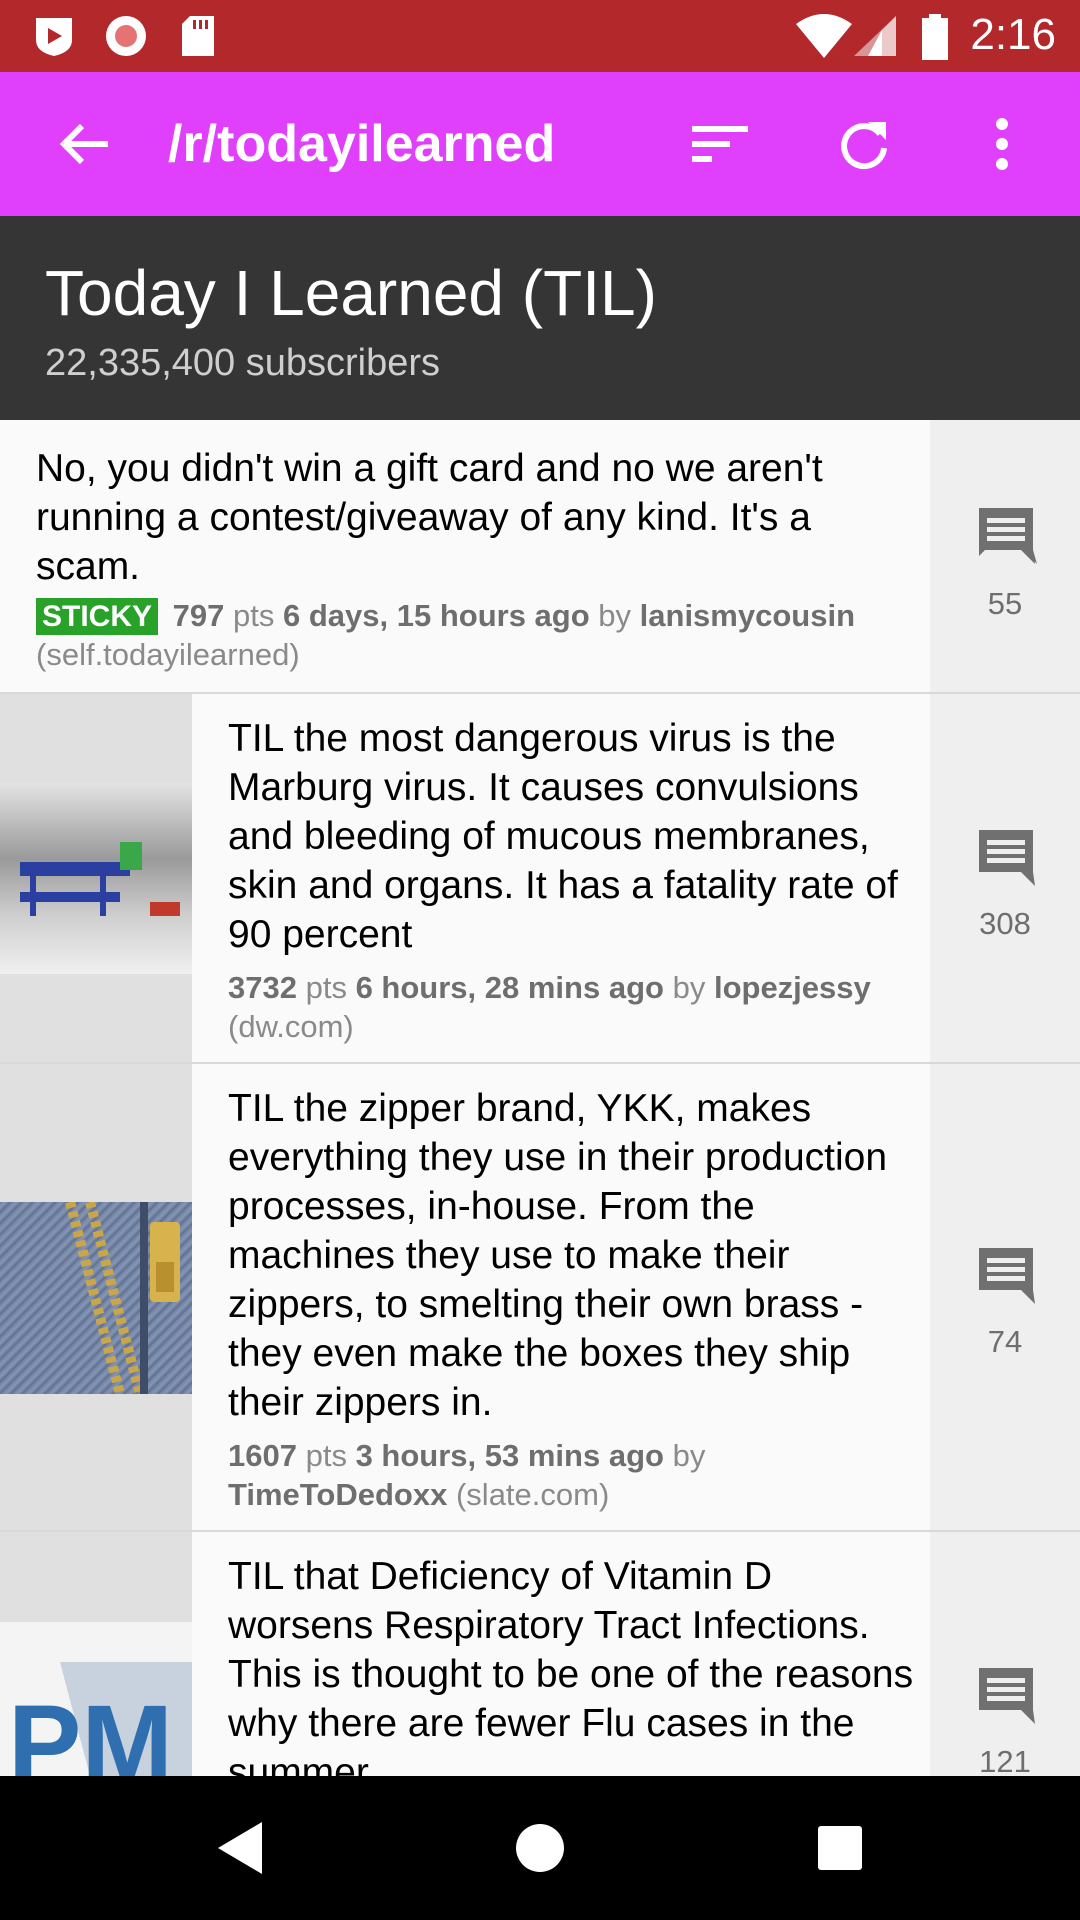 The height and width of the screenshot is (1920, 1080). What do you see at coordinates (362, 144) in the screenshot?
I see `app-bar-title: /r/todayilearned` at bounding box center [362, 144].